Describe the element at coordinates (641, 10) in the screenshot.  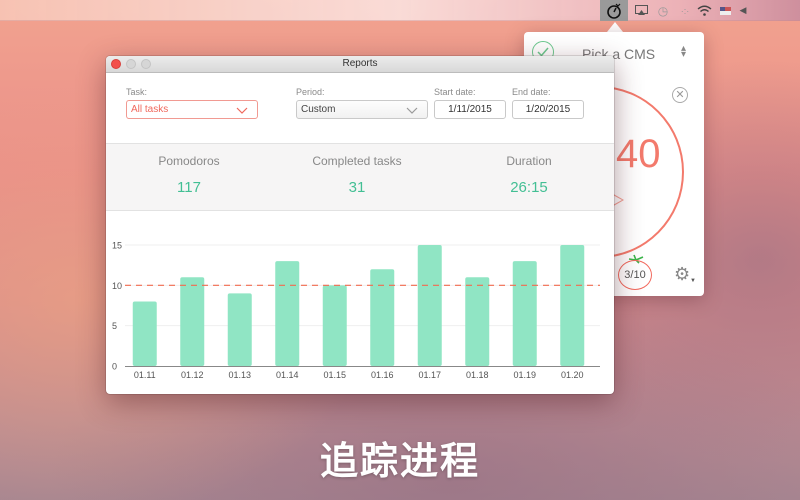
I see `airplay-icon` at that location.